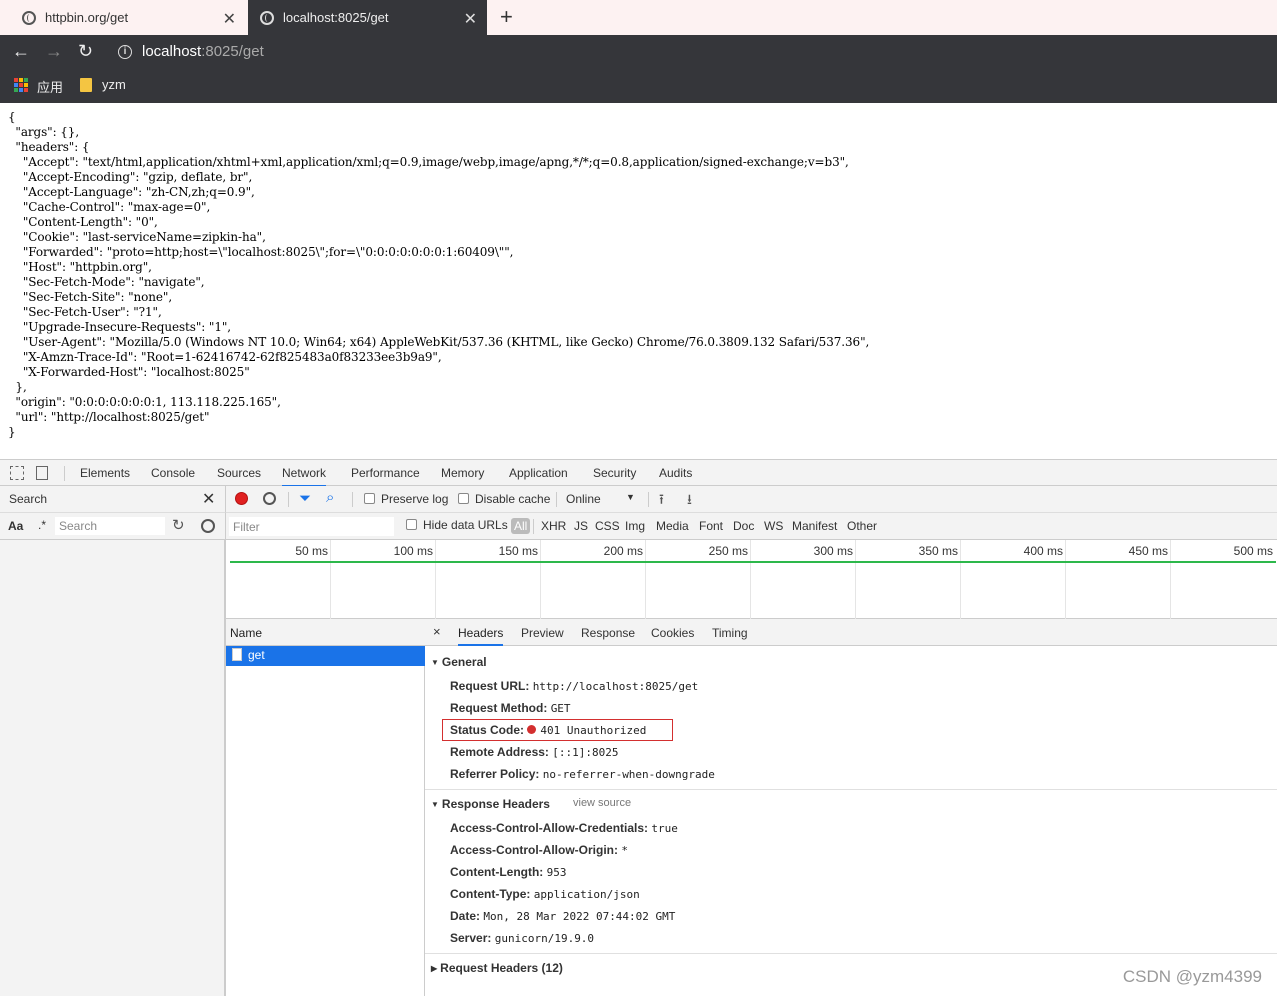 The image size is (1277, 996). I want to click on tab-console: Console, so click(173, 473).